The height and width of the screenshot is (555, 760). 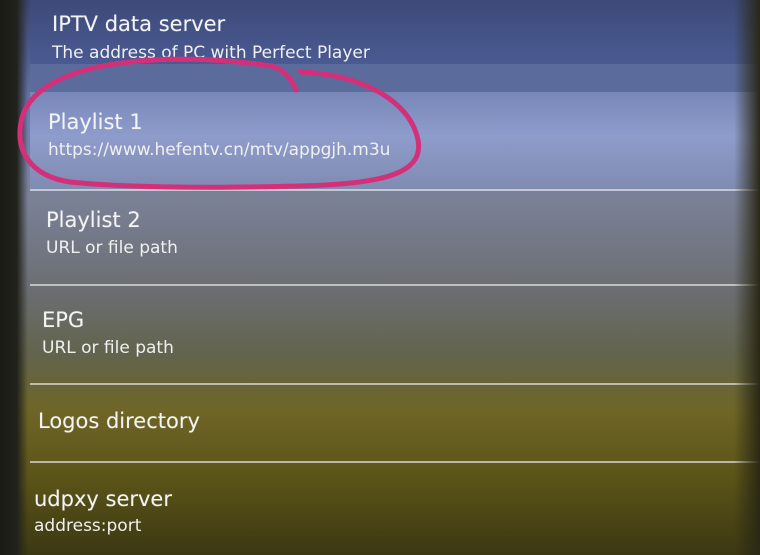 I want to click on screen-bezel-right, so click(x=747, y=277).